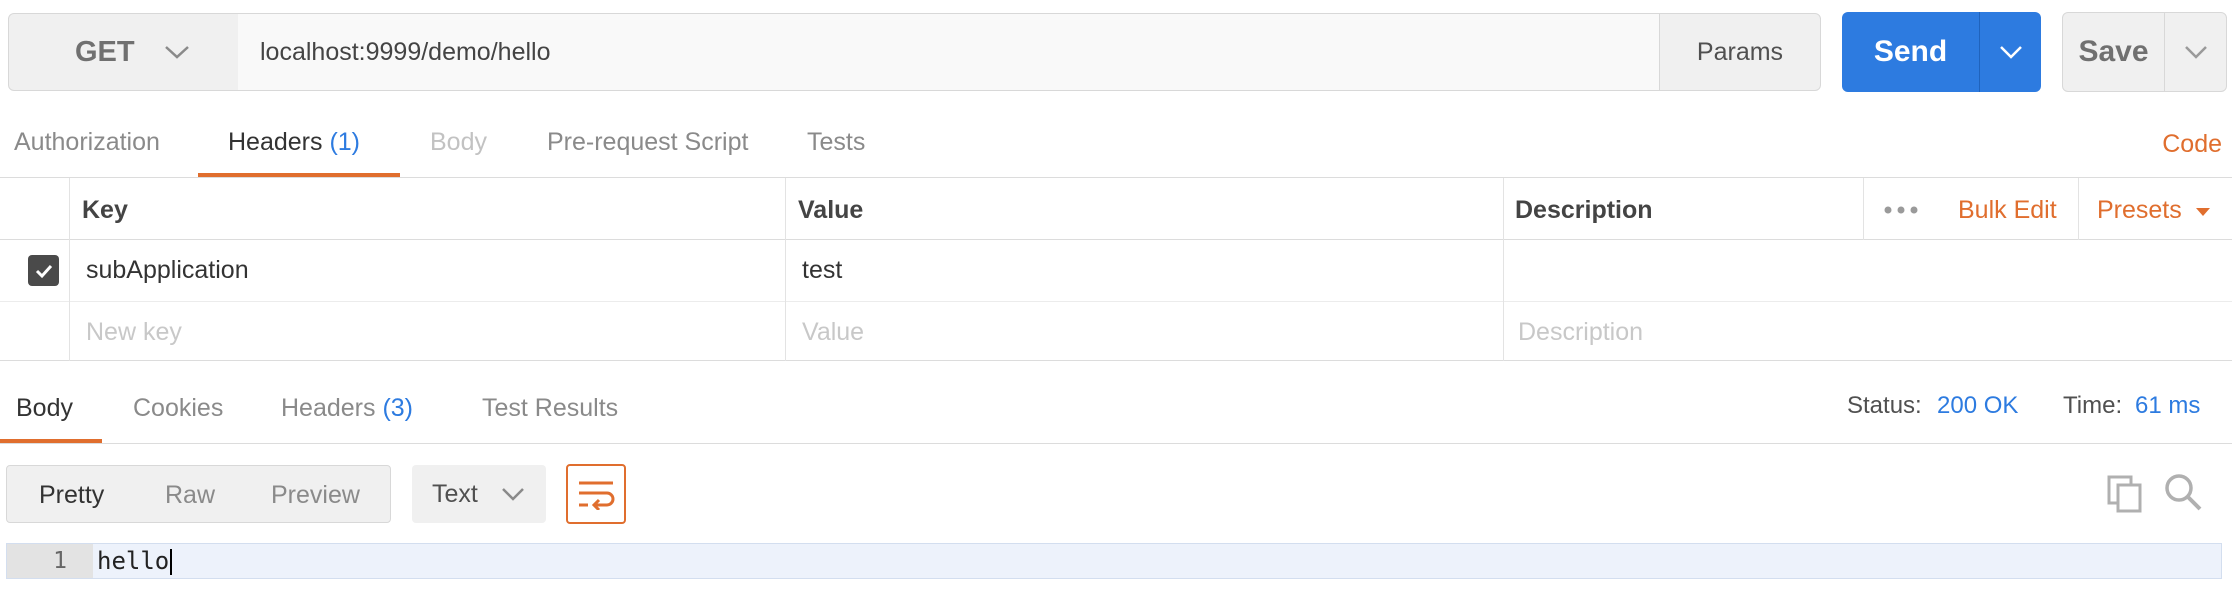 The width and height of the screenshot is (2232, 598). I want to click on tab-tests: Tests, so click(836, 142).